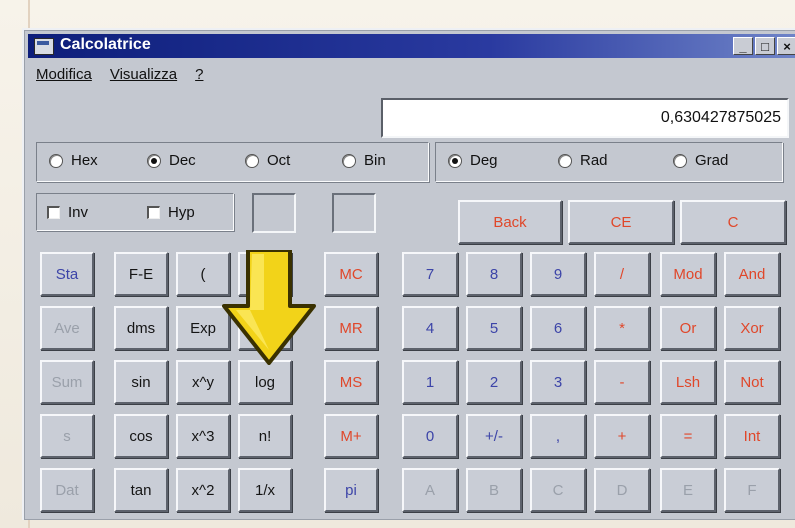 Image resolution: width=795 pixels, height=528 pixels. I want to click on power-button: x^y, so click(203, 382).